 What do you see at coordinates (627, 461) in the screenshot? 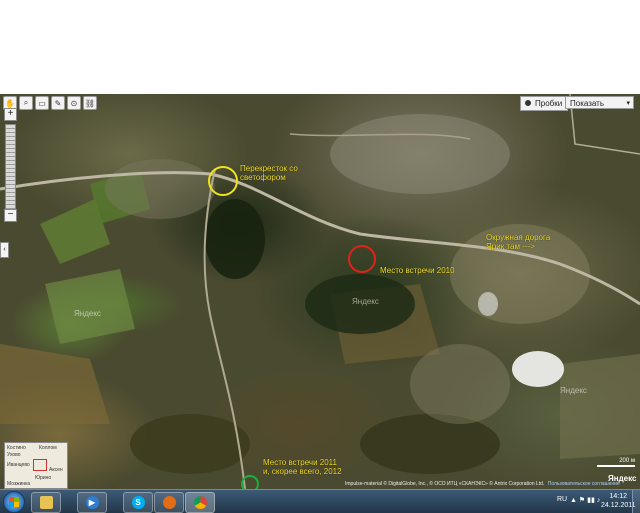
I see `scale-label: 200 м` at bounding box center [627, 461].